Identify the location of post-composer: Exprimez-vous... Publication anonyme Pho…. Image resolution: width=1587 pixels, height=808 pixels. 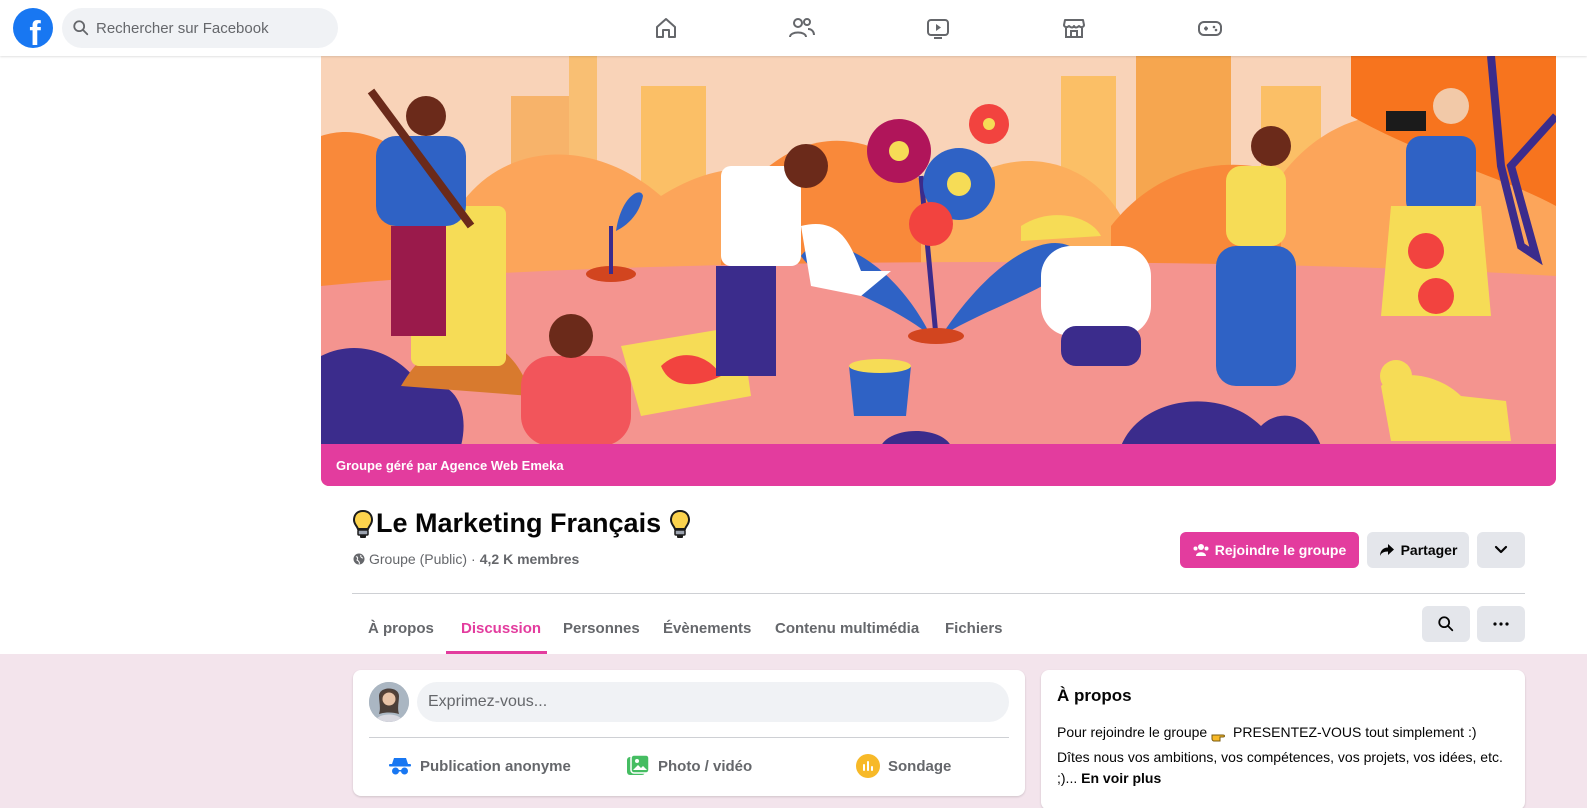
(689, 733).